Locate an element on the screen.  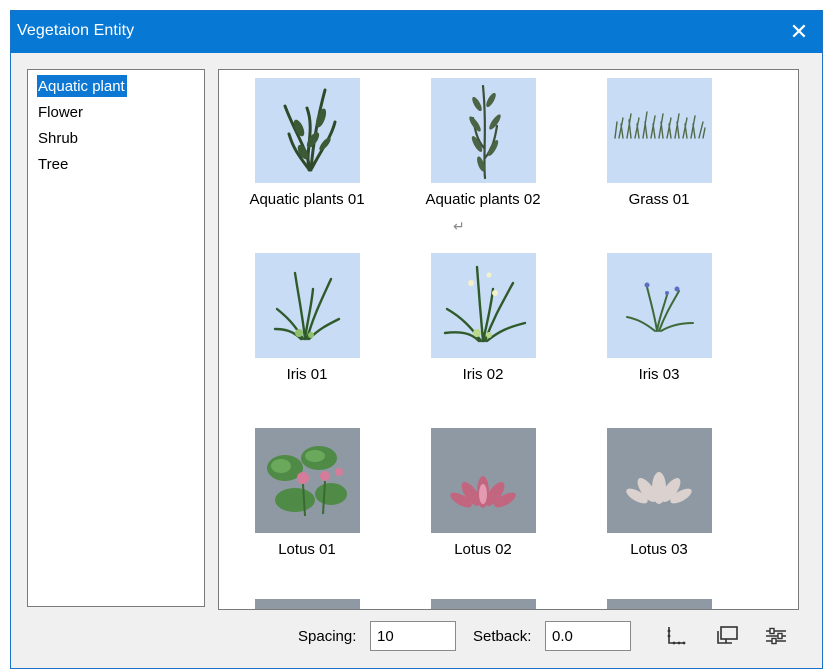
category-item-label: Aquatic plant is located at coordinates (82, 86).